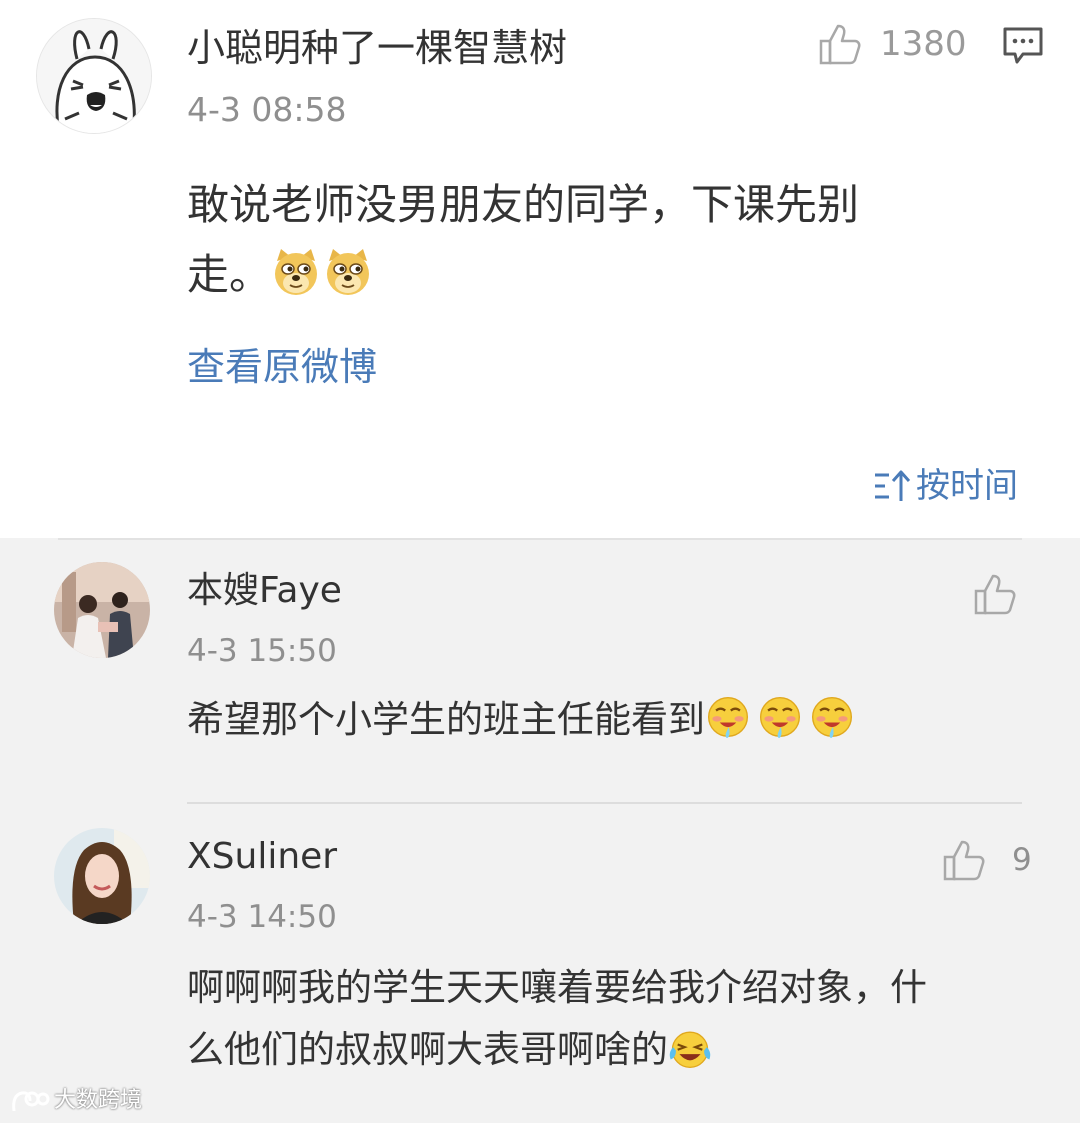 The width and height of the screenshot is (1080, 1123). Describe the element at coordinates (427, 1049) in the screenshot. I see `comment-text-content: 么他们的叔叔啊大表哥啊啥的` at that location.